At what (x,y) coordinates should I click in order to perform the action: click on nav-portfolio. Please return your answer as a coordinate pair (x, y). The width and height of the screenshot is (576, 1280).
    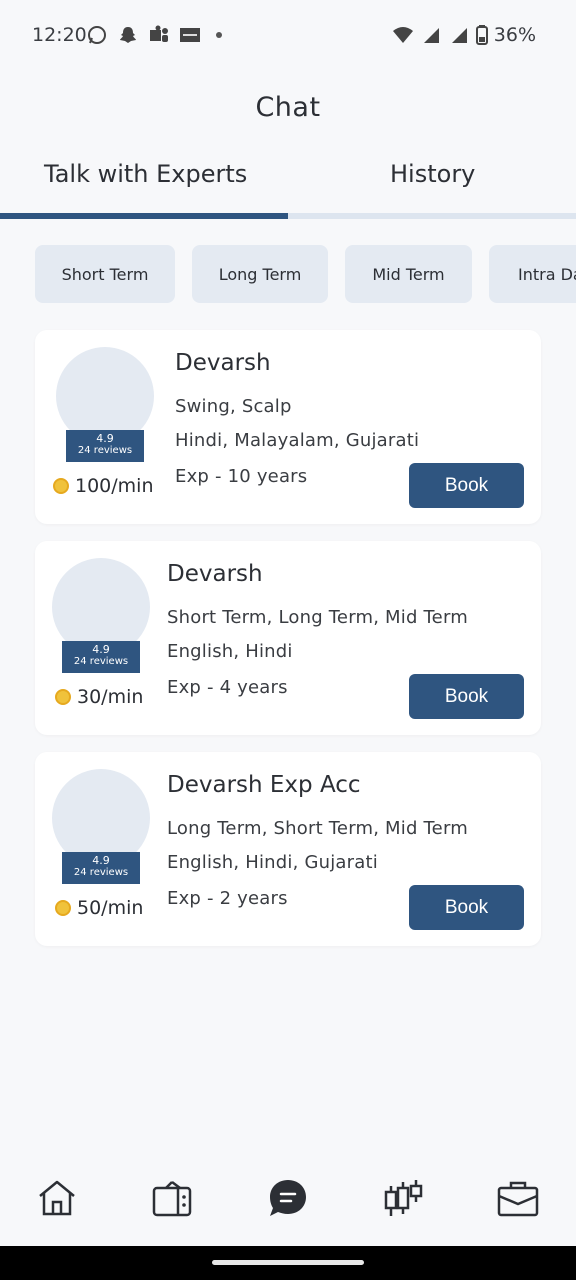
    Looking at the image, I should click on (518, 1198).